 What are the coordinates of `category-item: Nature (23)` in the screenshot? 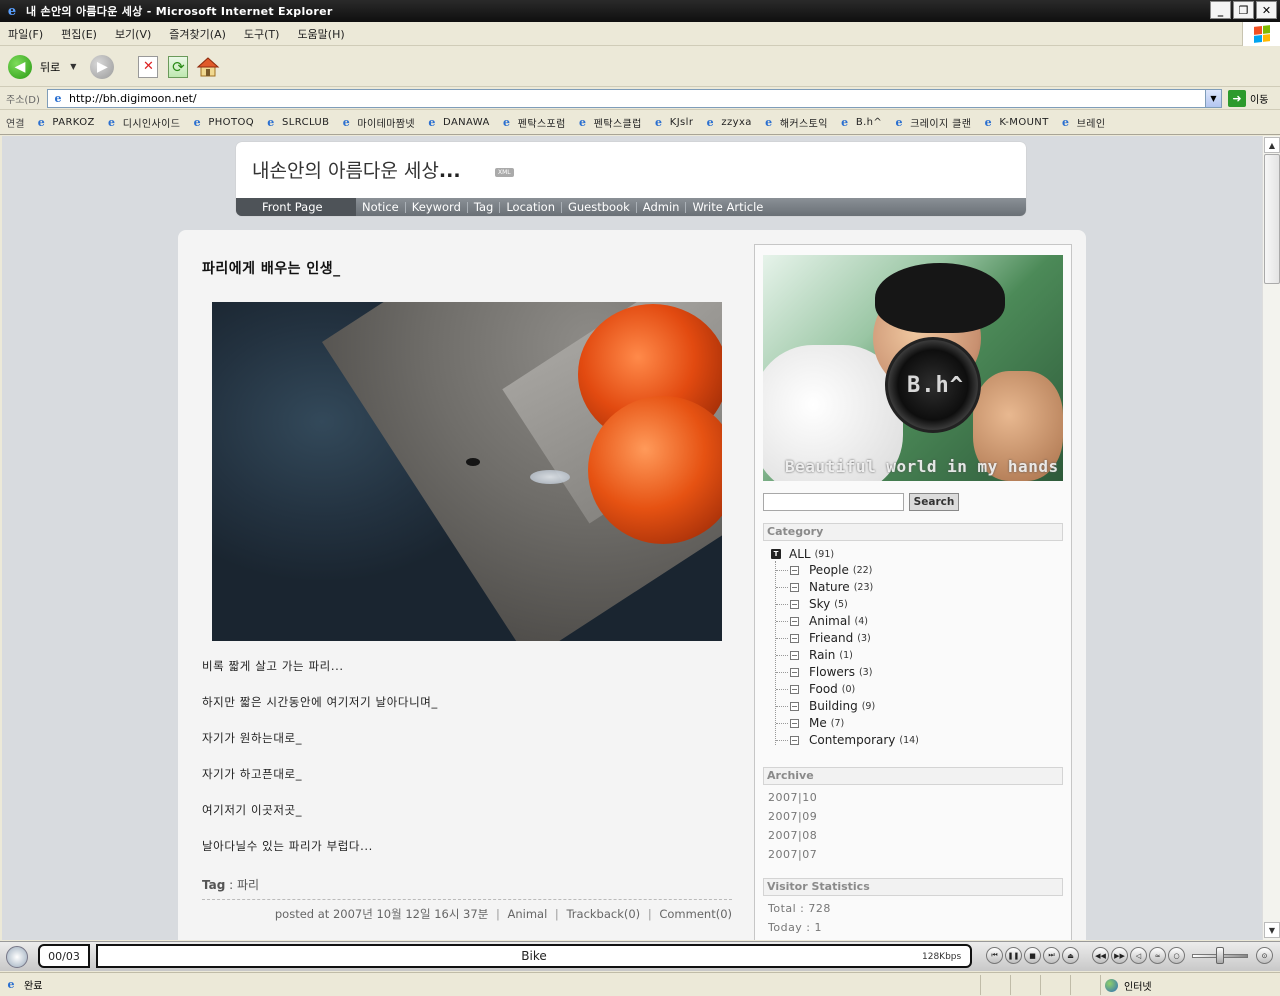 It's located at (824, 587).